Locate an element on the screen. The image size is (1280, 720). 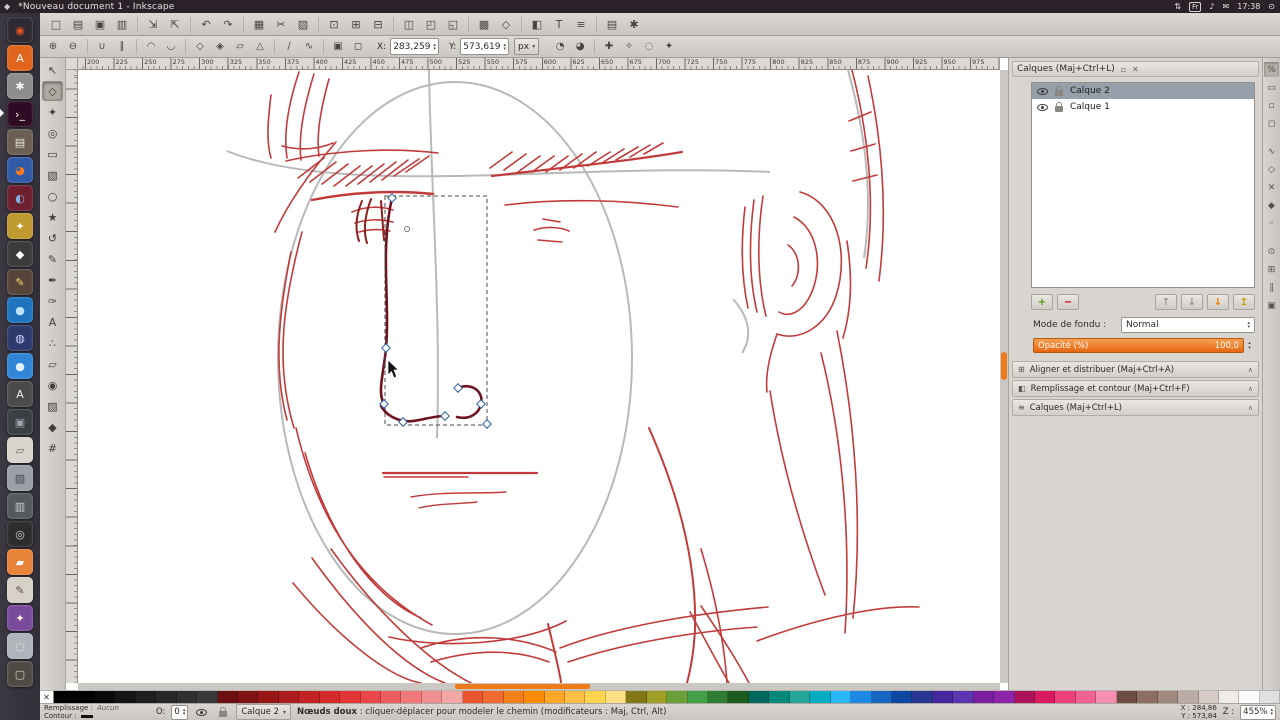
tool-zoom-button: ◎ is located at coordinates (52, 133).